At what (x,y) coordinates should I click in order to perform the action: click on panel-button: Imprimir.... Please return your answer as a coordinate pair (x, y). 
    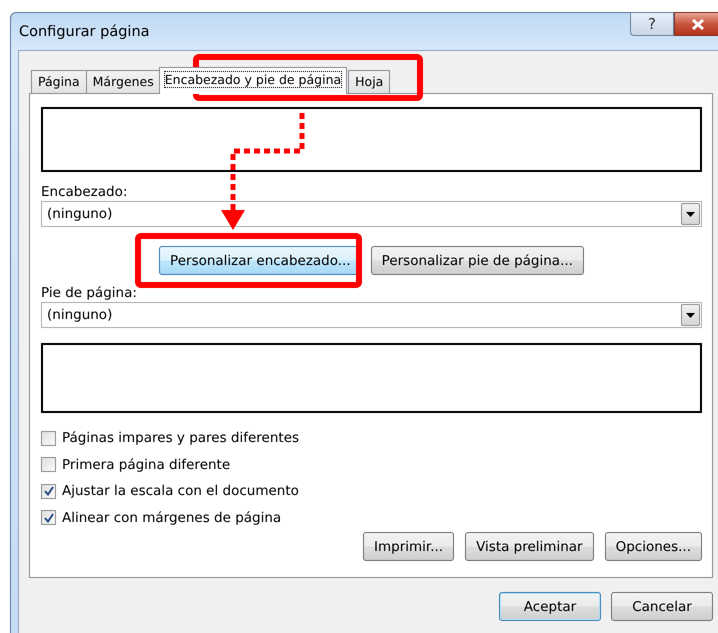
    Looking at the image, I should click on (408, 546).